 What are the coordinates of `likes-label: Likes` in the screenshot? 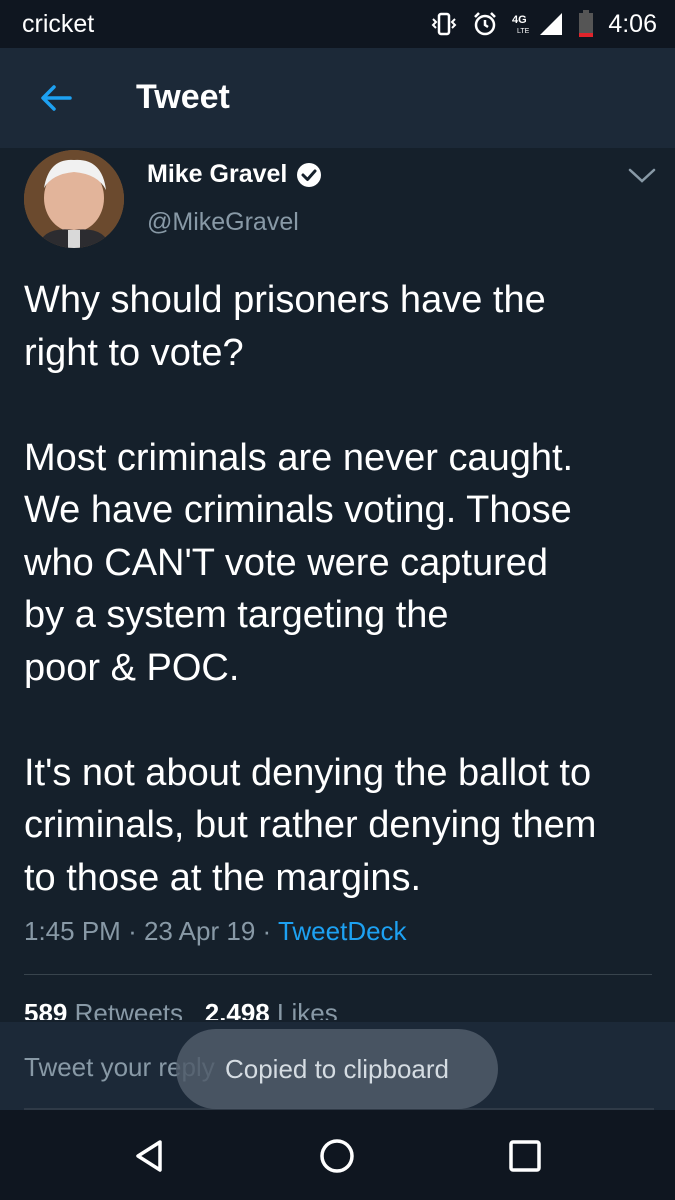 It's located at (307, 1009).